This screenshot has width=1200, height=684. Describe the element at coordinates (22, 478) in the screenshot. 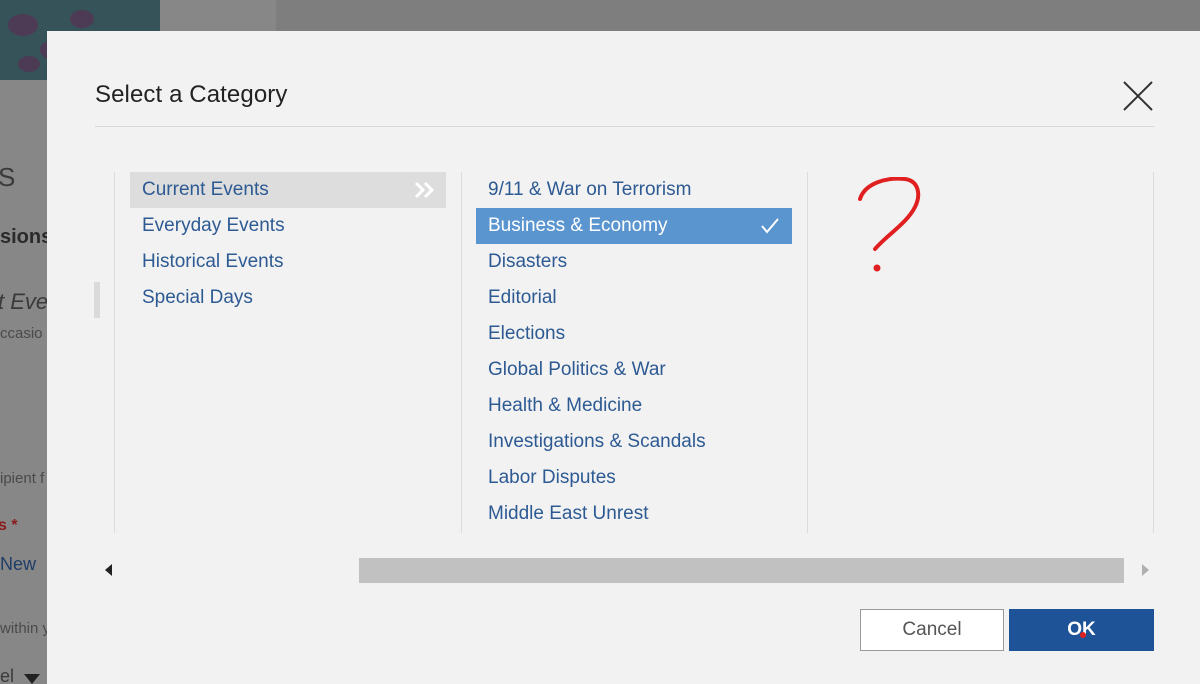

I see `bg-fragment-5: ipient f` at that location.